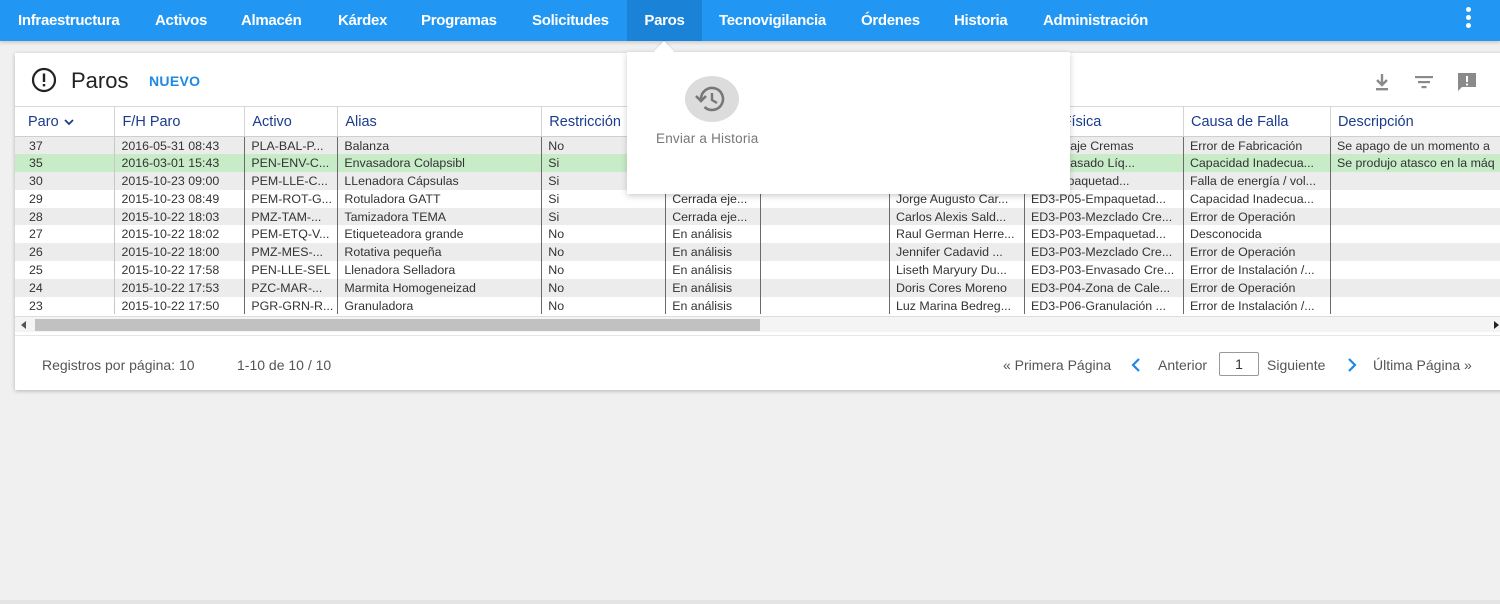 This screenshot has height=604, width=1500. I want to click on table-cell: Llenadora Selladora, so click(440, 270).